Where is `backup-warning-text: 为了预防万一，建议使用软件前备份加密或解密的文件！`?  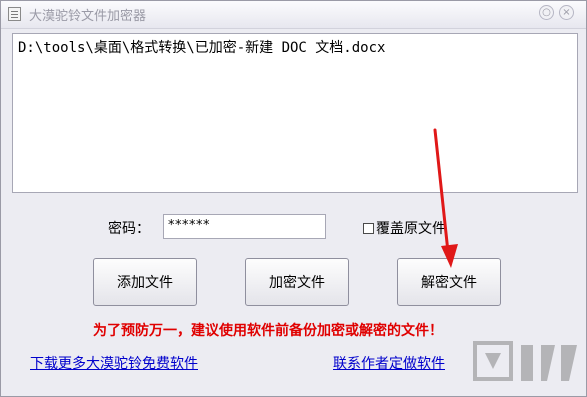 backup-warning-text: 为了预防万一，建议使用软件前备份加密或解密的文件！ is located at coordinates (268, 331).